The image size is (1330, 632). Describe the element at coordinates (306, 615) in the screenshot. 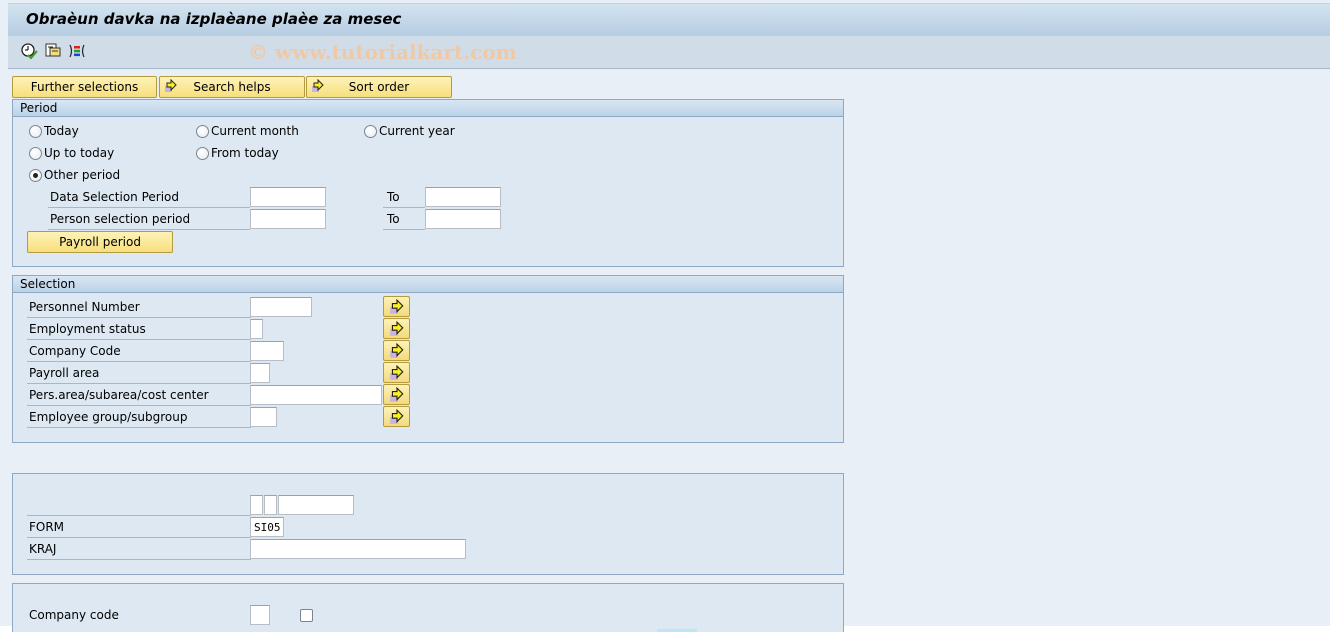

I see `company-code-checkbox` at that location.